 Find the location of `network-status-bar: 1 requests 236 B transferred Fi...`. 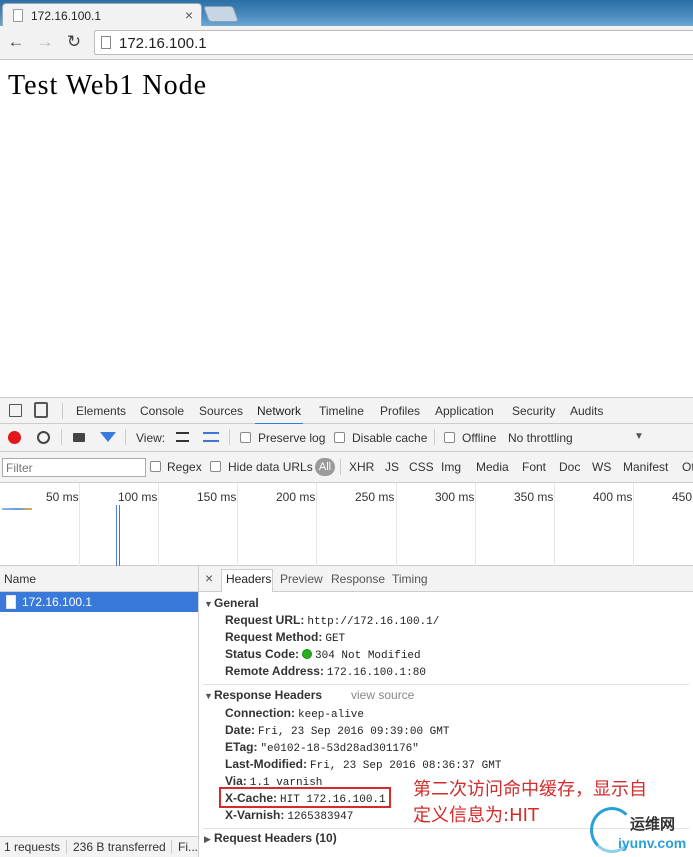

network-status-bar: 1 requests 236 B transferred Fi... is located at coordinates (99, 846).